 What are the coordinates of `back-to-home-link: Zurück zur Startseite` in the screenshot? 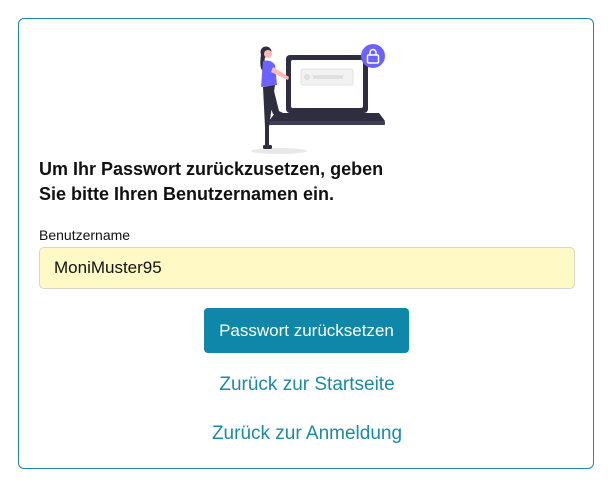 It's located at (307, 385).